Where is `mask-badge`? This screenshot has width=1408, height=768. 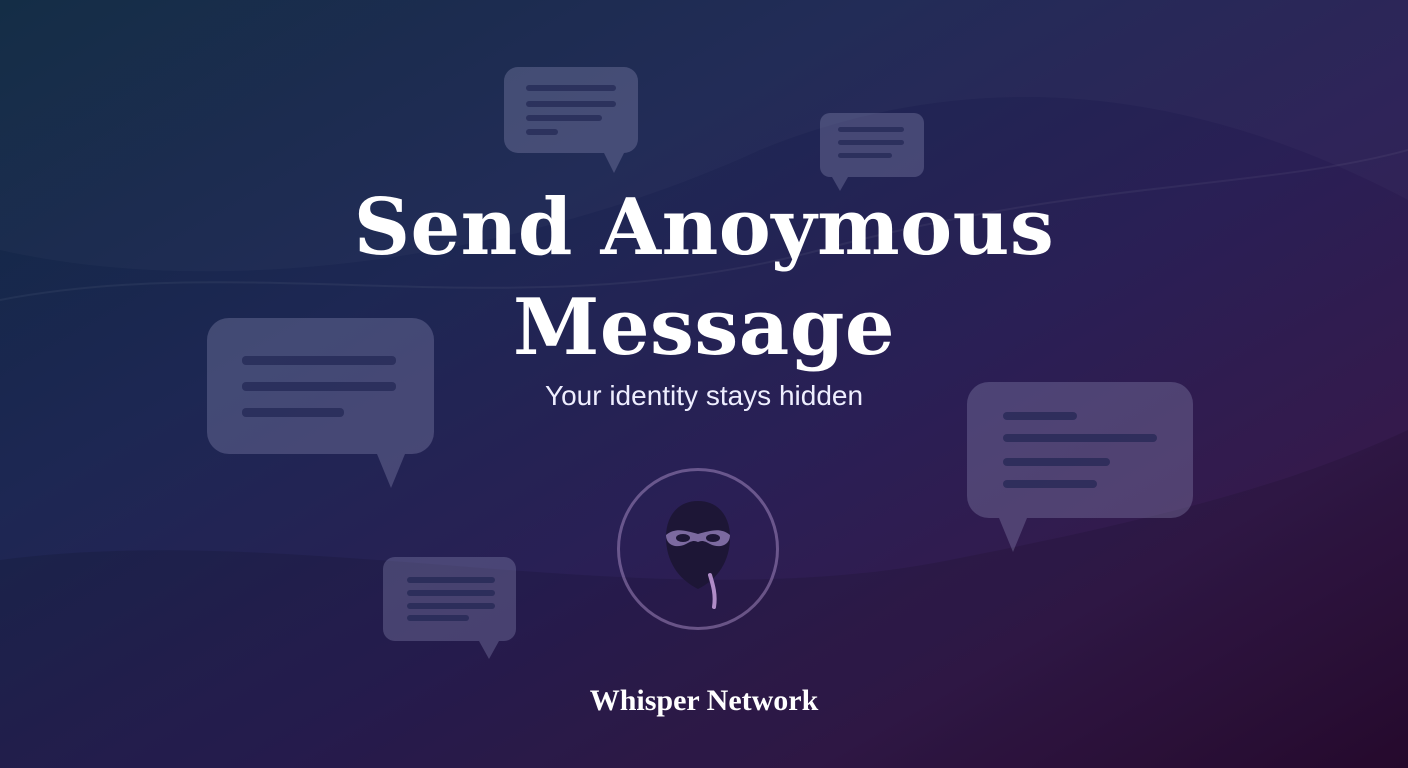
mask-badge is located at coordinates (698, 549).